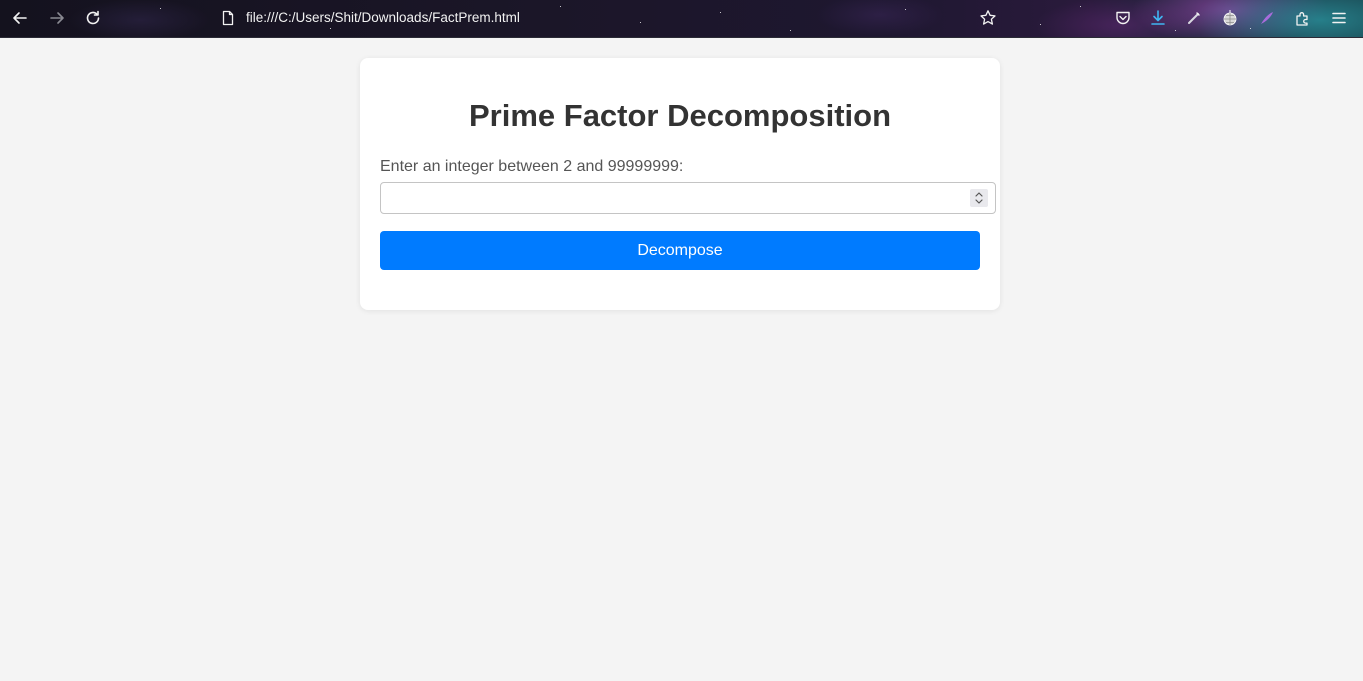 This screenshot has height=681, width=1363. I want to click on pocket-icon, so click(1123, 18).